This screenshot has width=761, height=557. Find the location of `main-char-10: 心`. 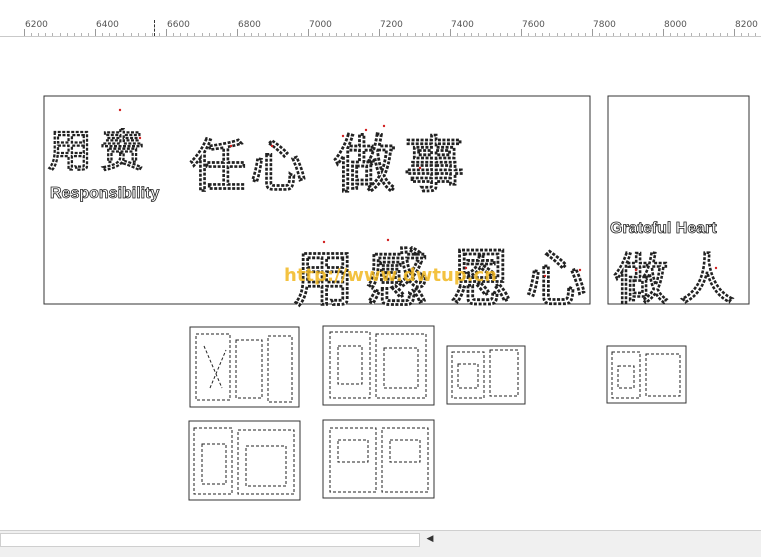

main-char-10: 心 is located at coordinates (556, 280).